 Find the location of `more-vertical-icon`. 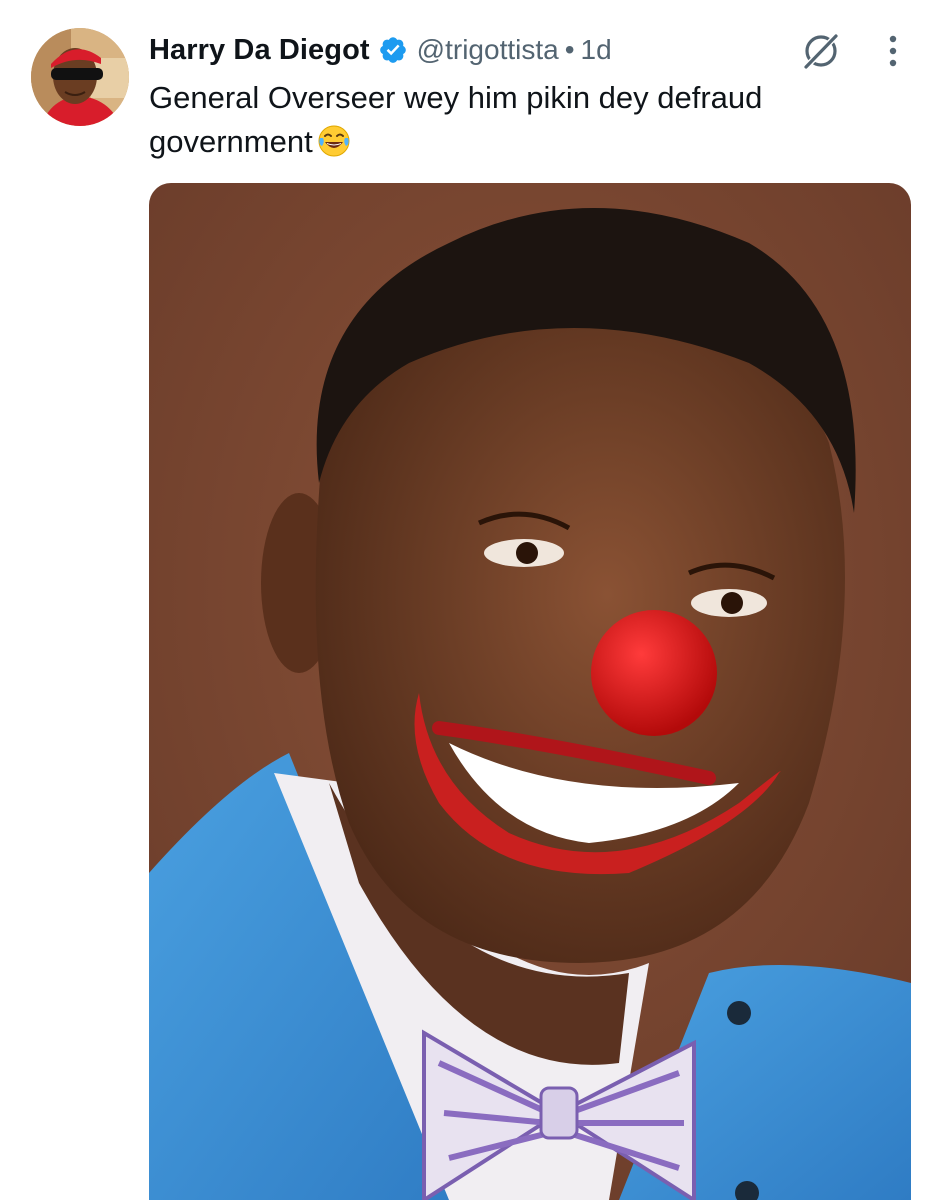

more-vertical-icon is located at coordinates (893, 51).